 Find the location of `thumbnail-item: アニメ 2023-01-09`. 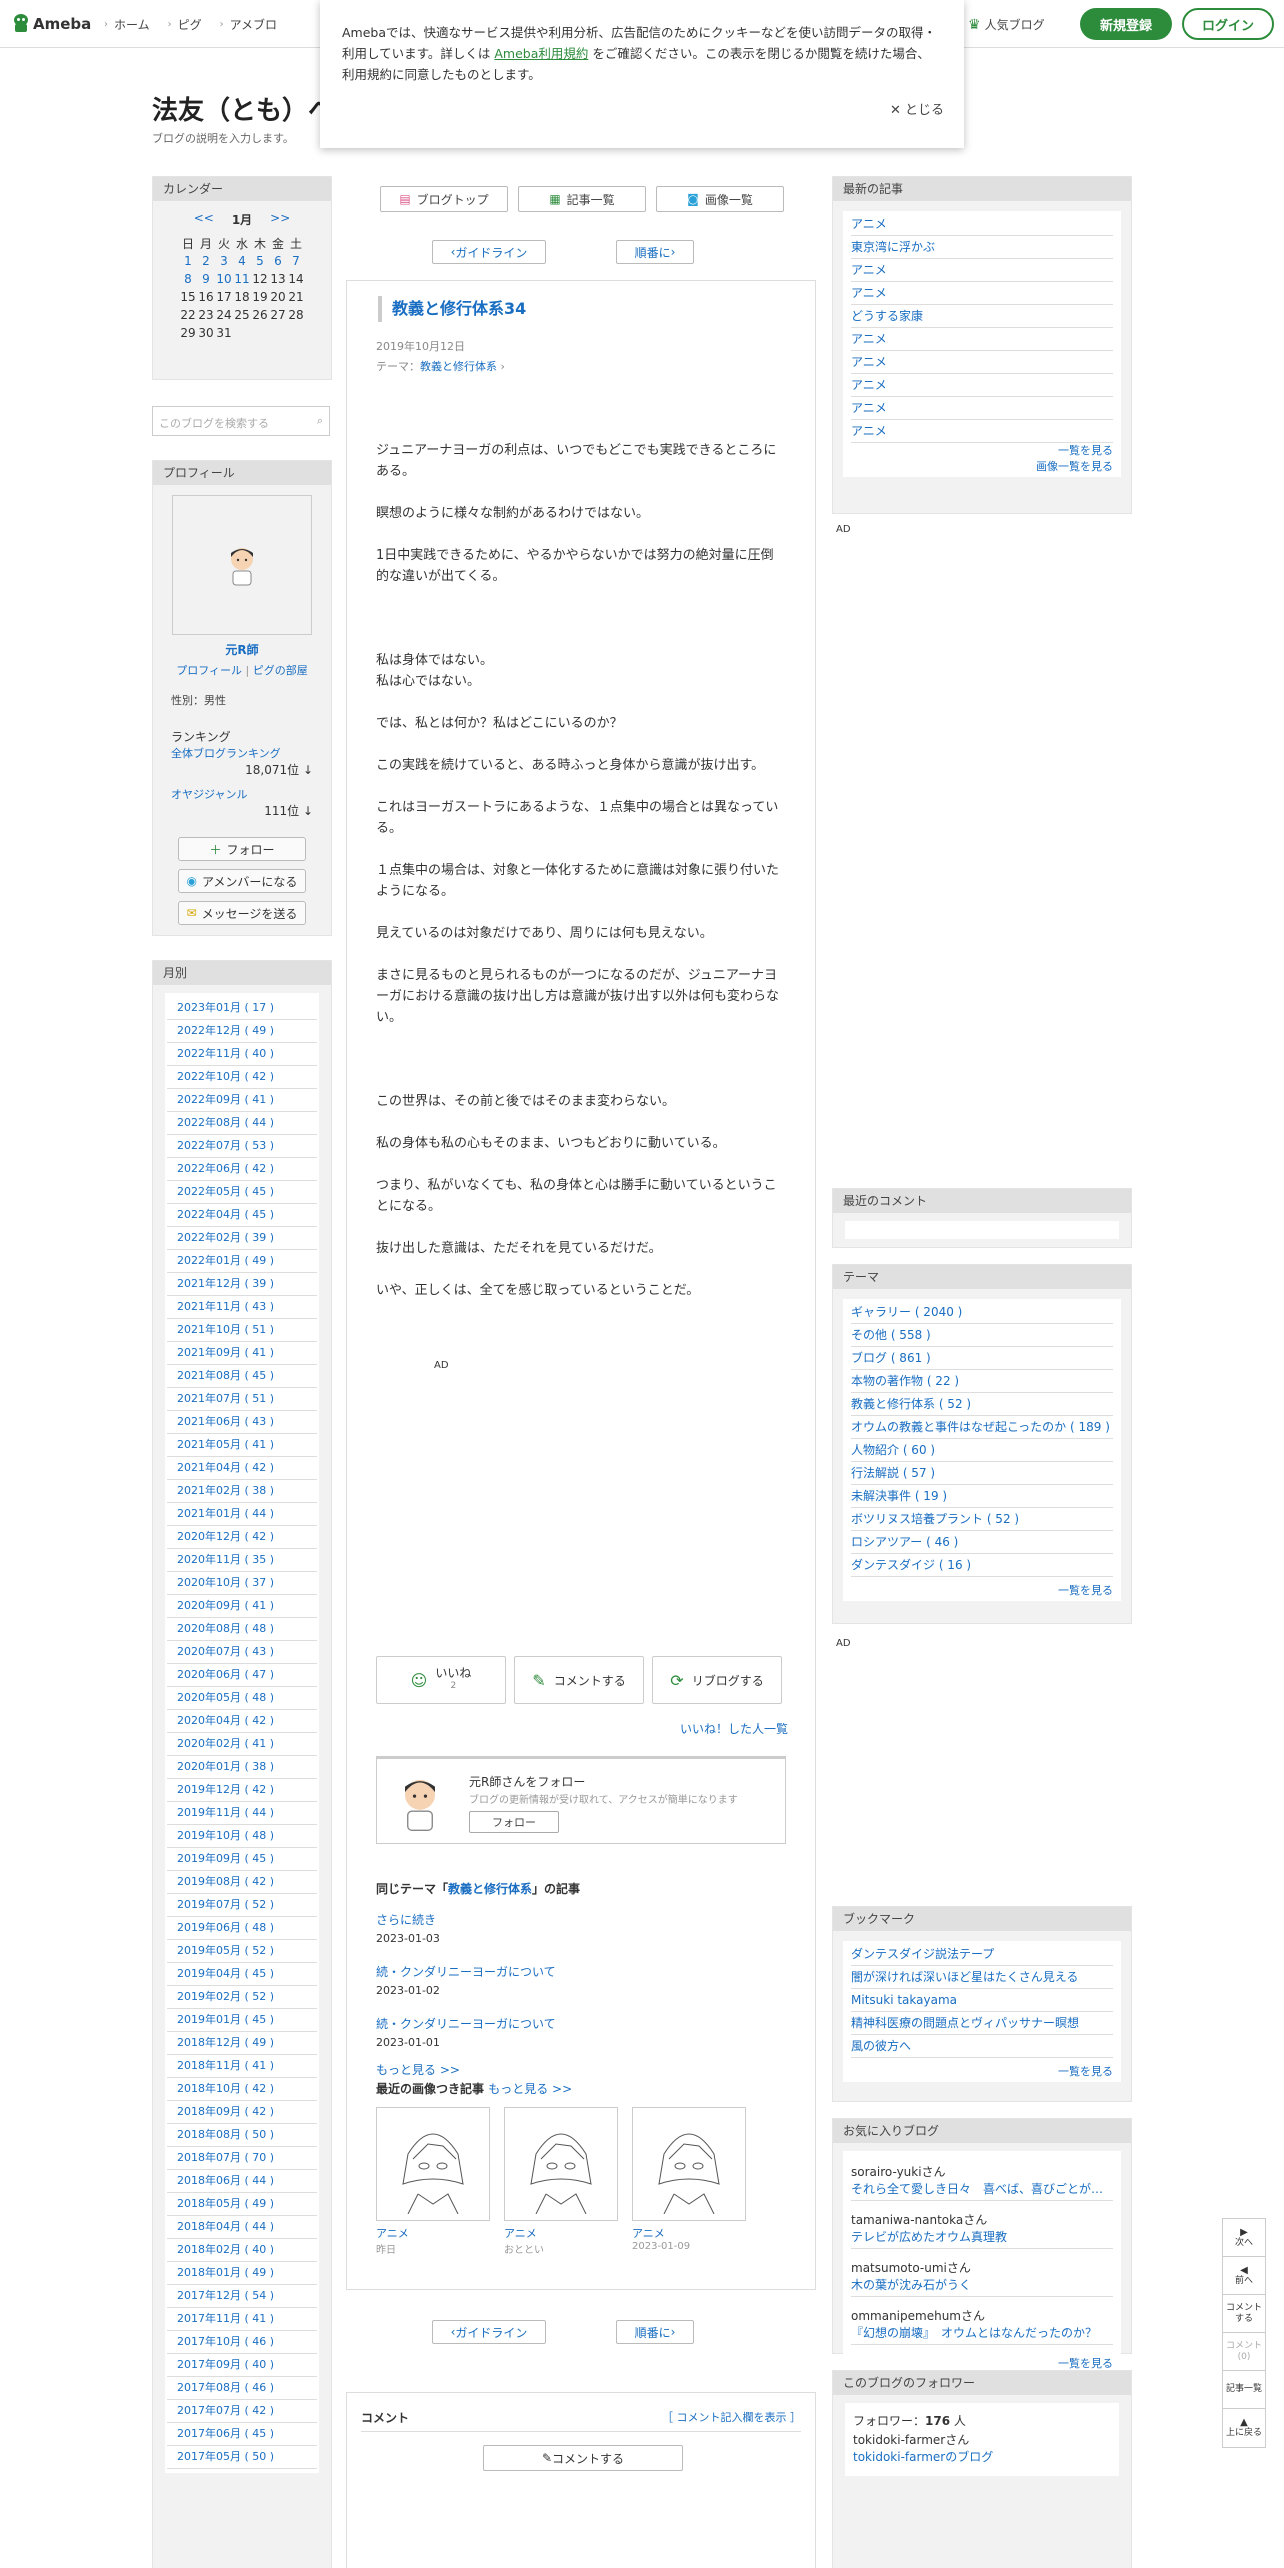

thumbnail-item: アニメ 2023-01-09 is located at coordinates (689, 2181).